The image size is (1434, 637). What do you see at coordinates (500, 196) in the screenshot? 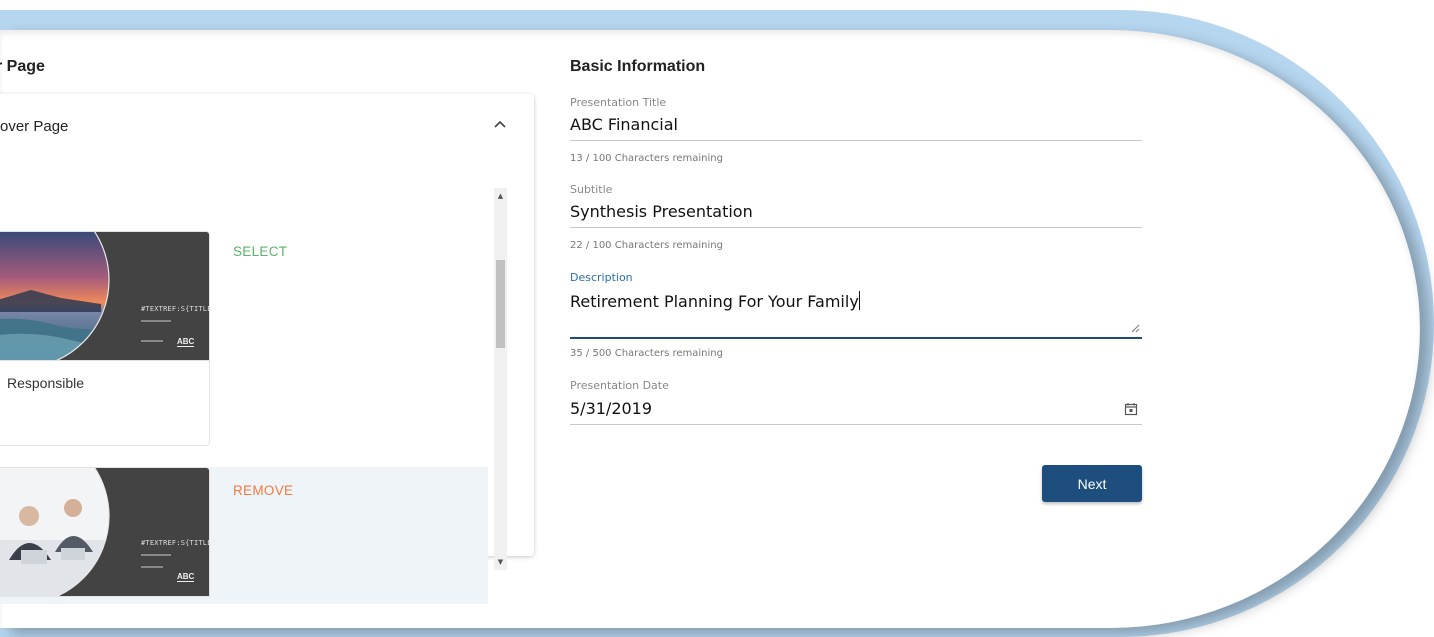
I see `scroll-up-arrow-icon: ▲` at bounding box center [500, 196].